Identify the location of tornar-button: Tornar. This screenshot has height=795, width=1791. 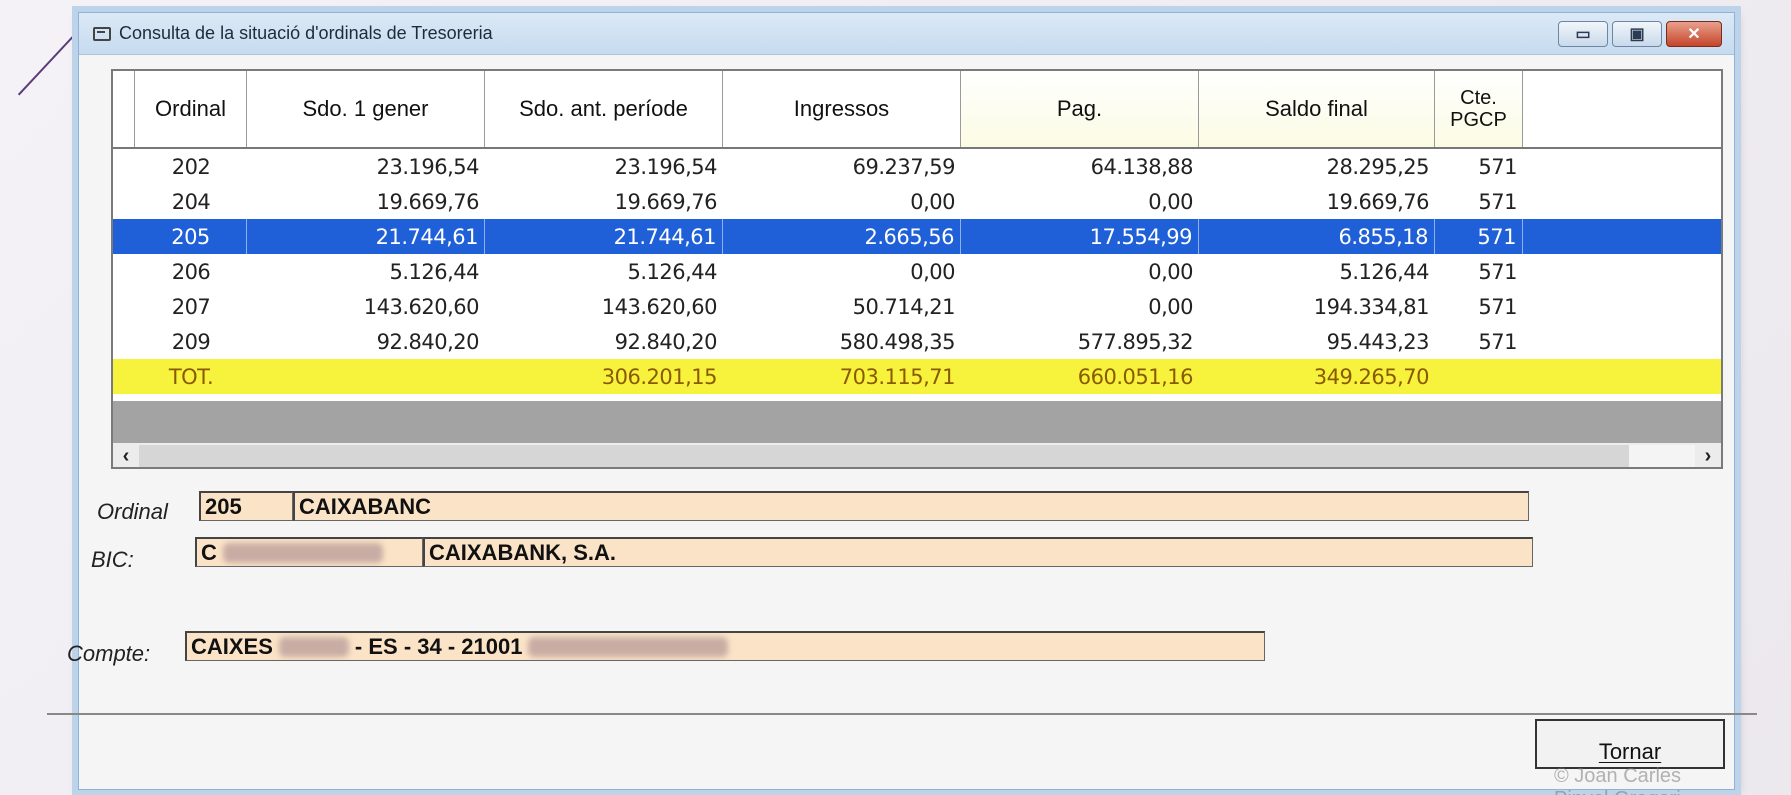
(1630, 744).